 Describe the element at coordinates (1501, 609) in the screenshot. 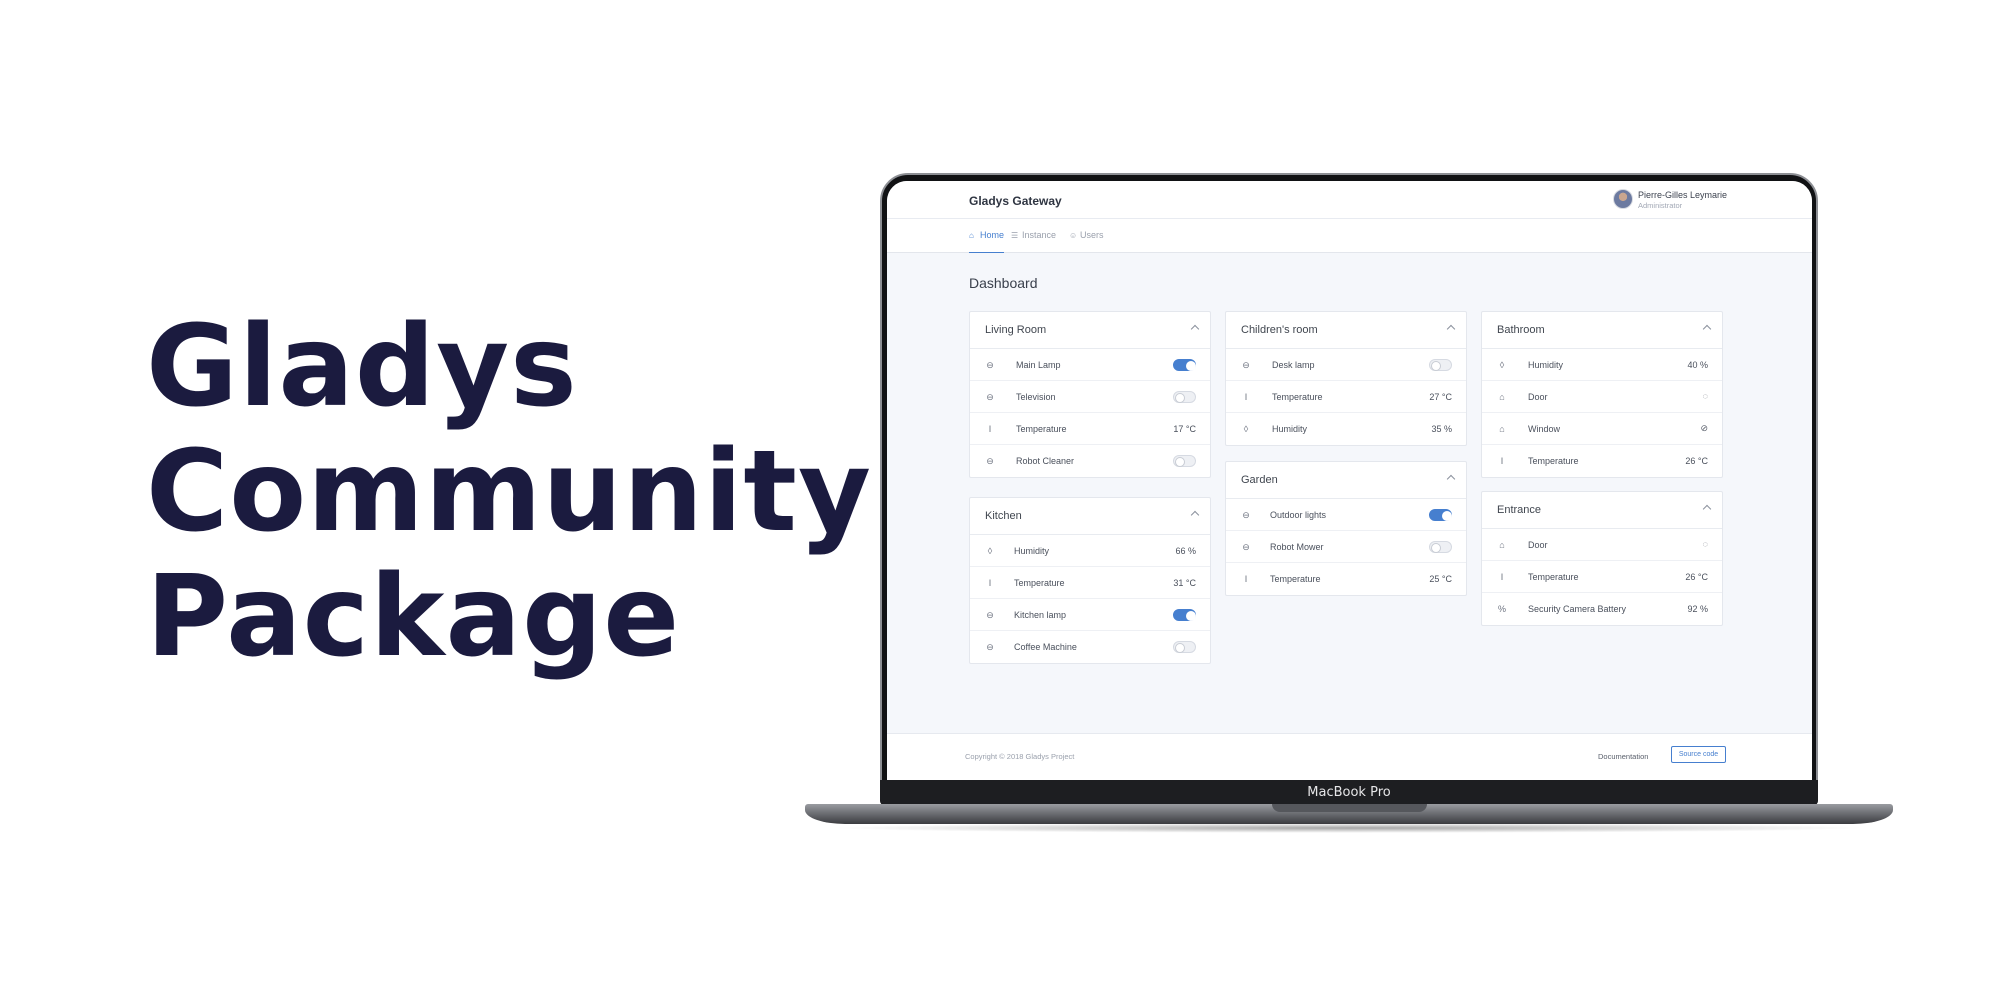

I see `percent-icon: %` at that location.